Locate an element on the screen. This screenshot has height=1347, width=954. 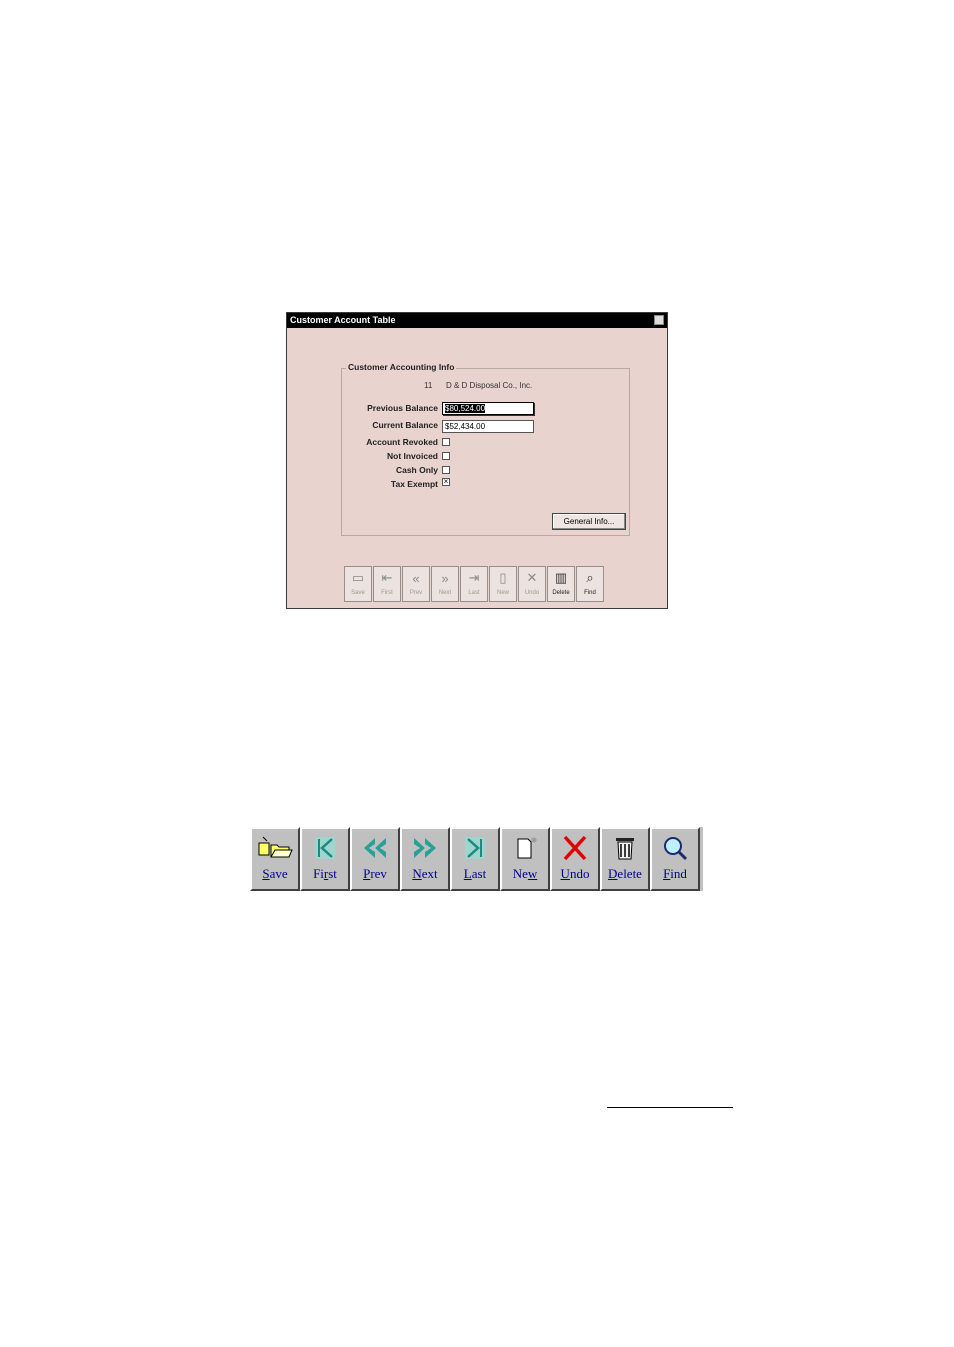
undo-button: Undo is located at coordinates (575, 859).